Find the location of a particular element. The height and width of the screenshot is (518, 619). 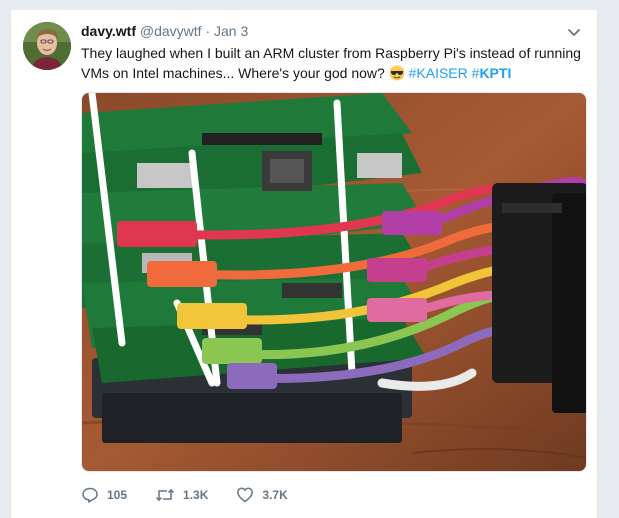

like-button: 3.7K is located at coordinates (262, 495).